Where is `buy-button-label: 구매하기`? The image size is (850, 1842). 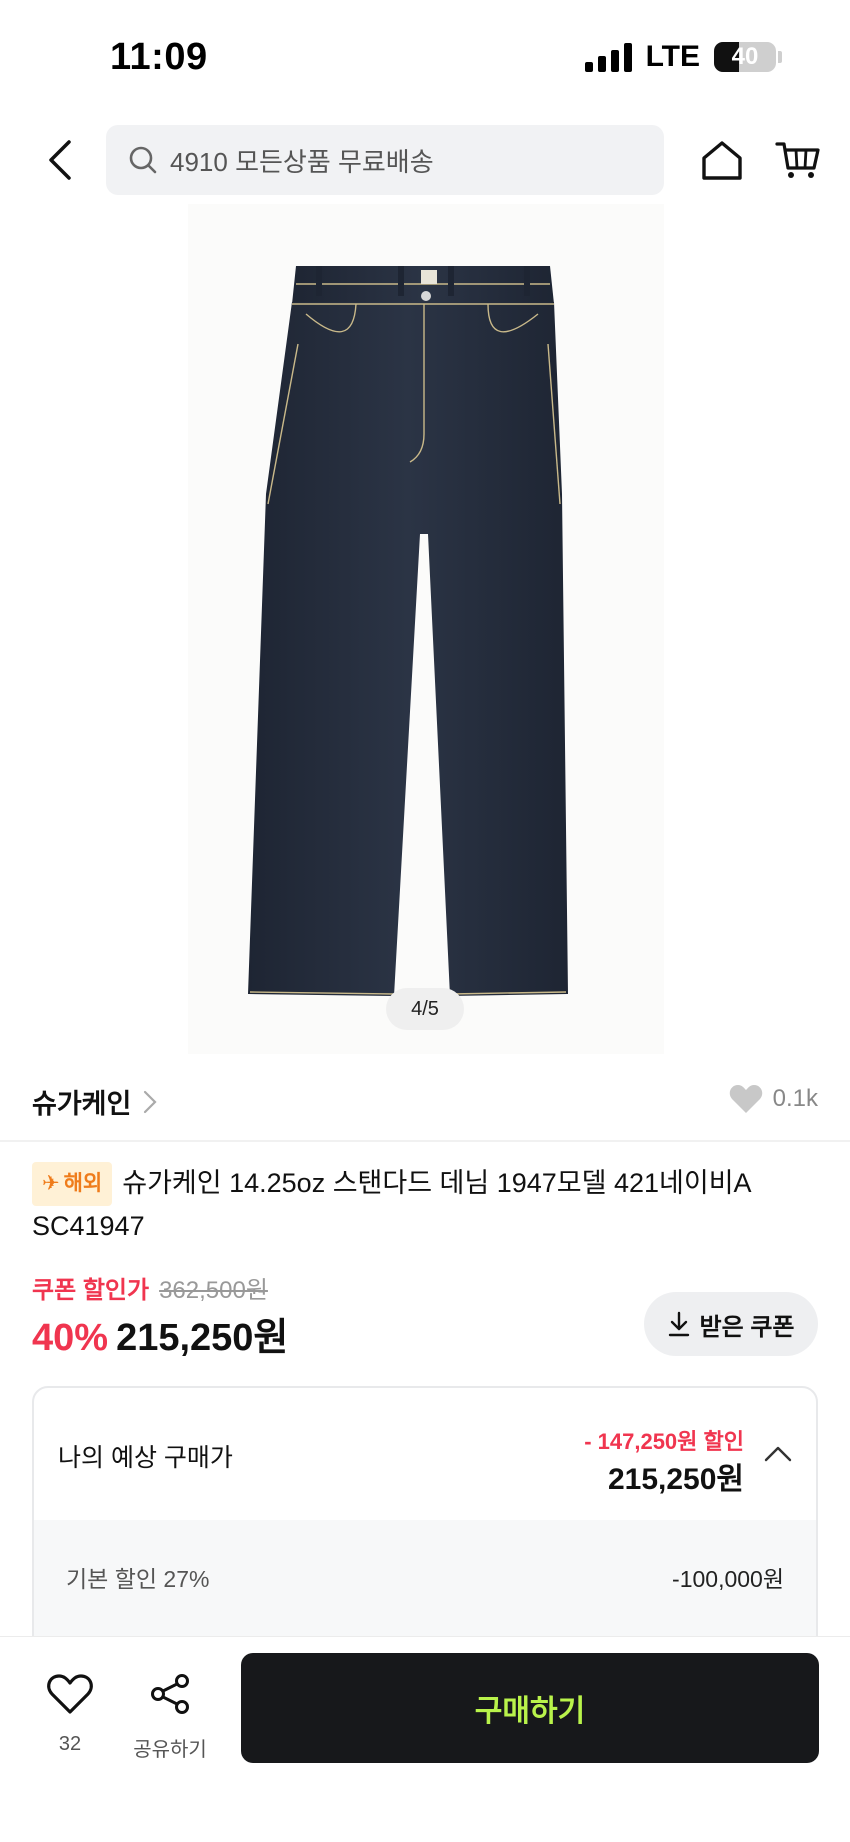
buy-button-label: 구매하기 is located at coordinates (530, 1711).